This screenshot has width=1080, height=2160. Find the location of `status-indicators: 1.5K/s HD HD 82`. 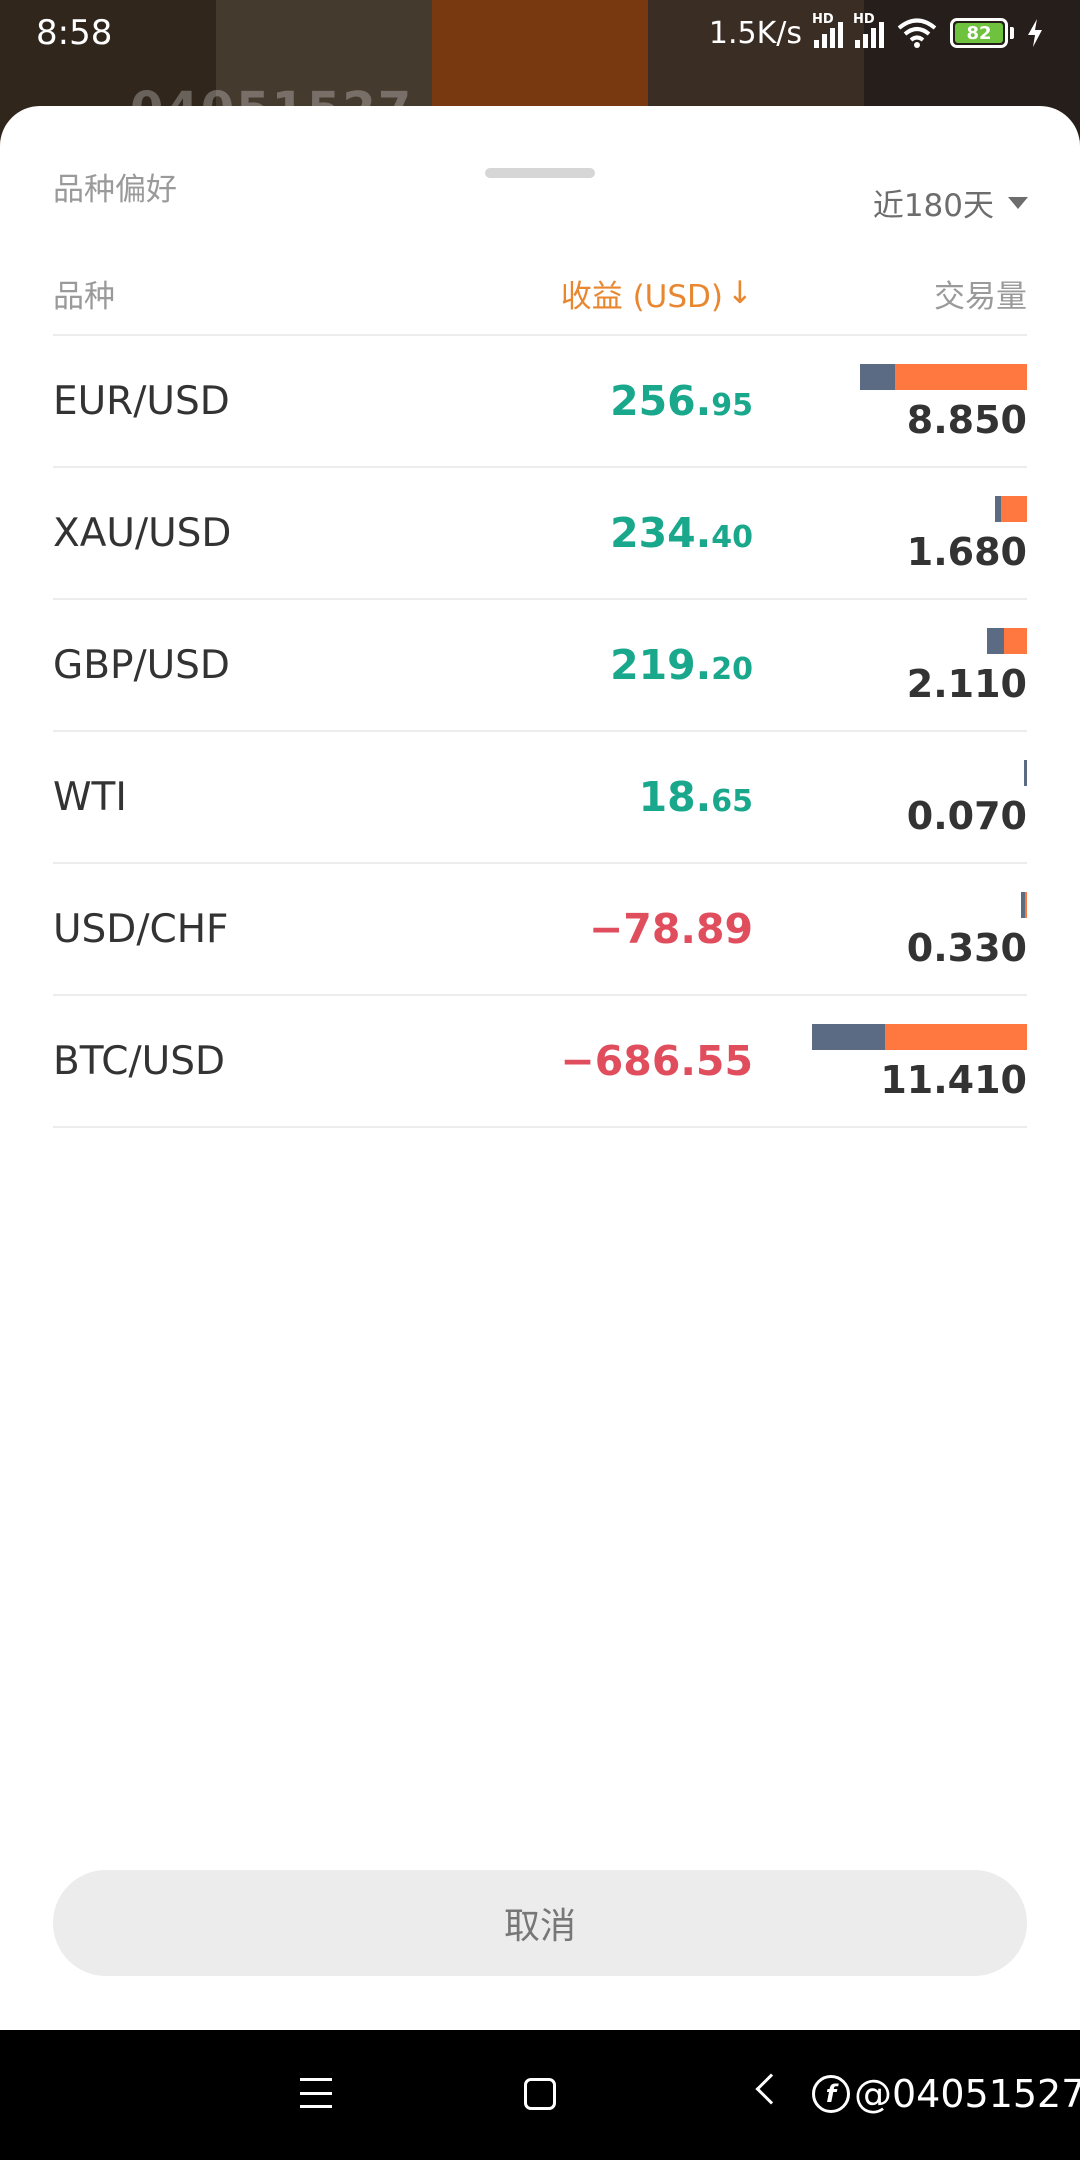

status-indicators: 1.5K/s HD HD 82 is located at coordinates (876, 31).